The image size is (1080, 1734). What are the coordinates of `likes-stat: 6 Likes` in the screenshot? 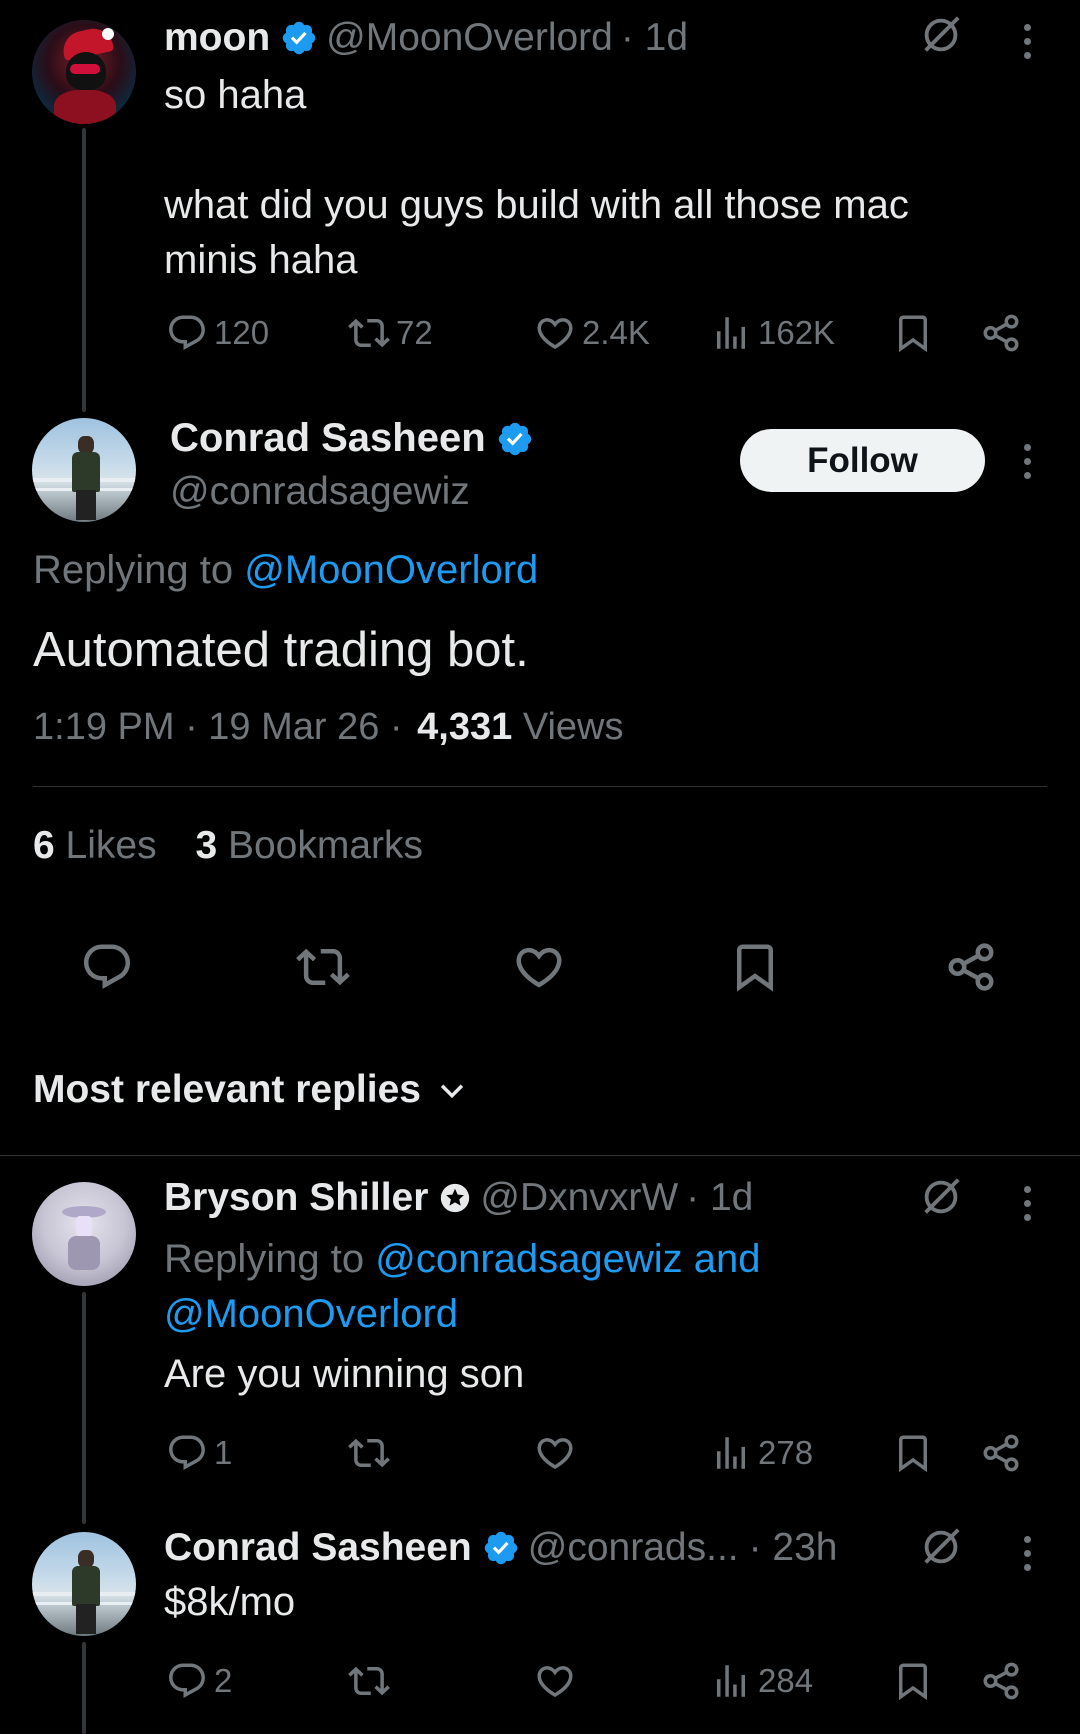 It's located at (100, 845).